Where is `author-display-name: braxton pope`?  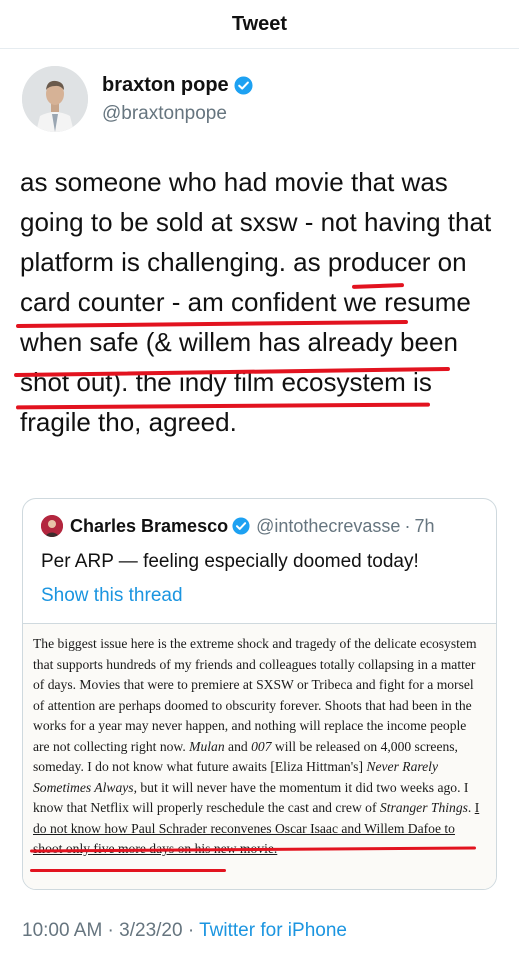 author-display-name: braxton pope is located at coordinates (165, 85).